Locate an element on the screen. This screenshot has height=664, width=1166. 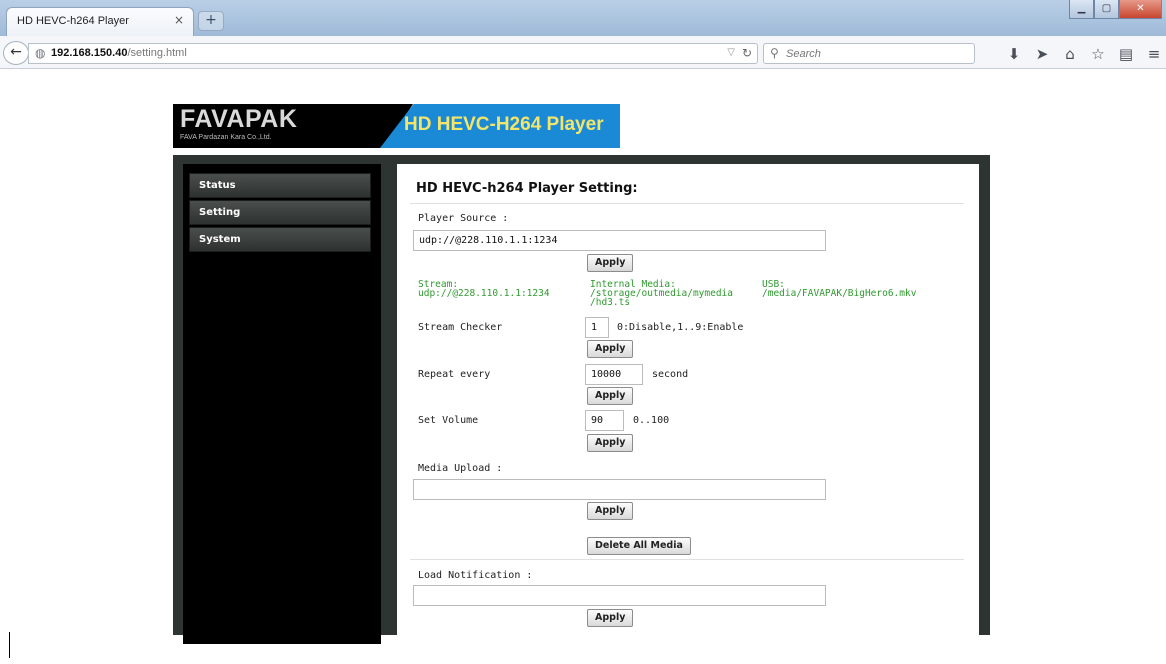
stream-checker-hint: 0:Disable,1..9:Enable is located at coordinates (680, 327).